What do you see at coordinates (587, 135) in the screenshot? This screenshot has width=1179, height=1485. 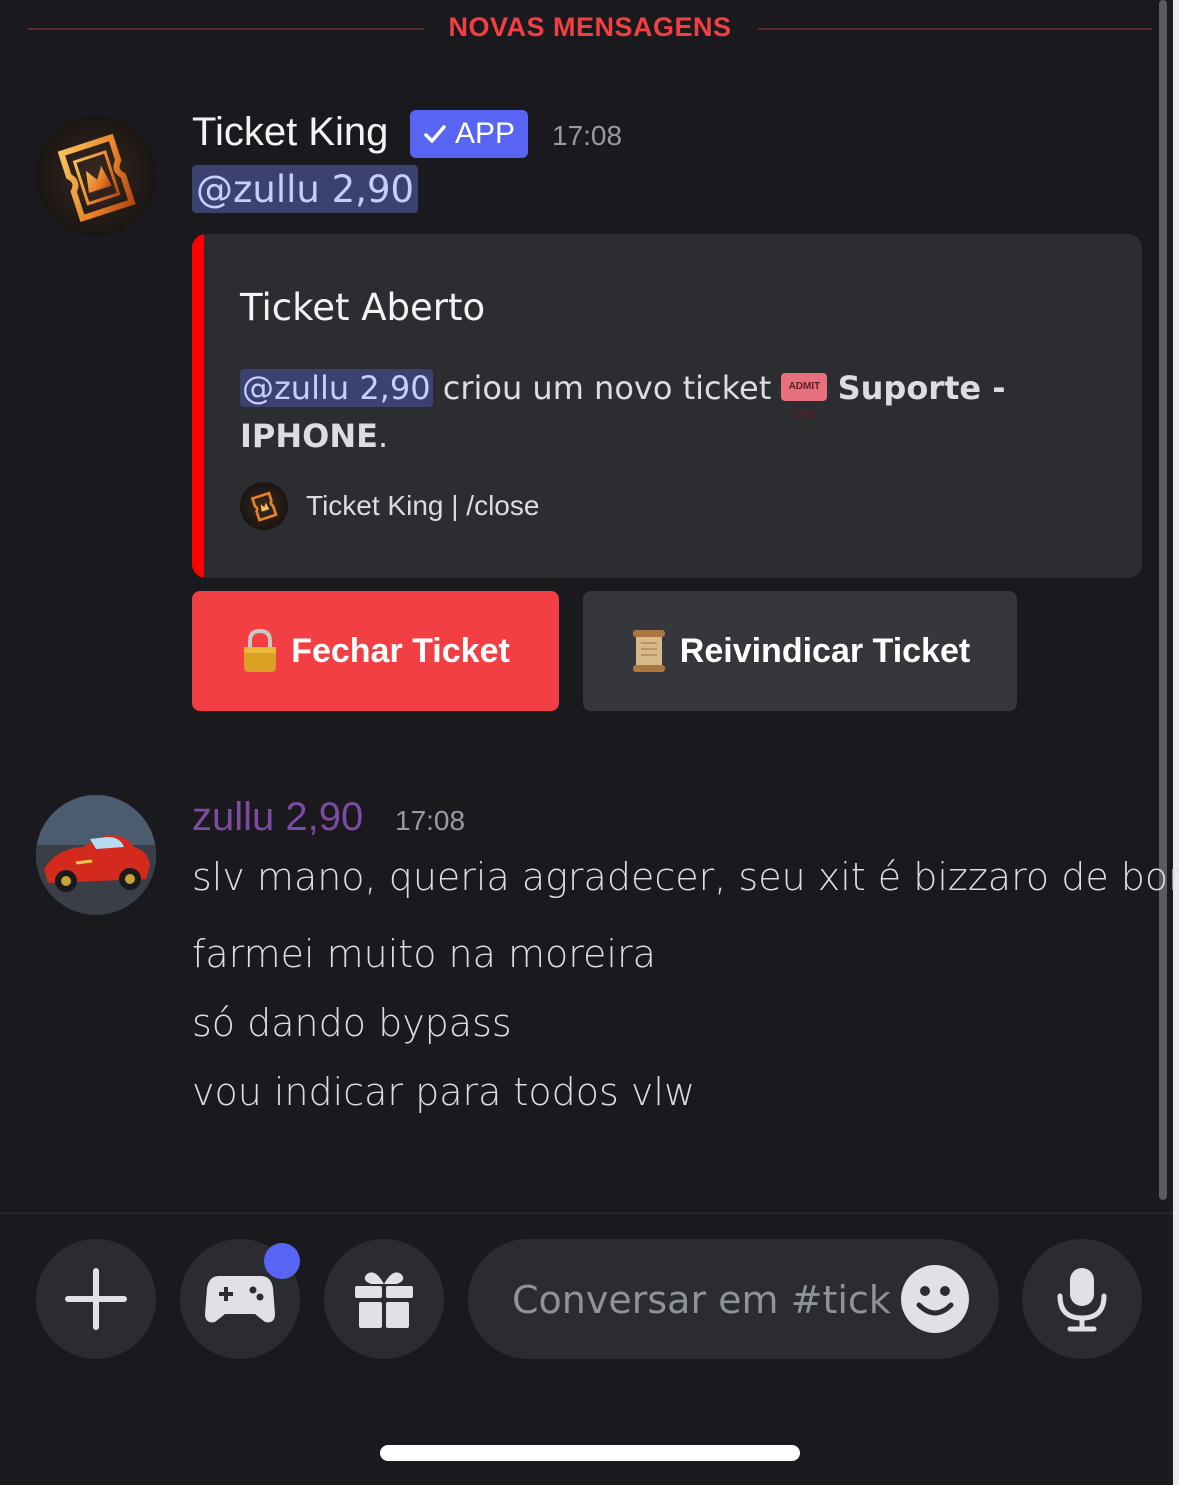 I see `bot-message-time: 17:08` at bounding box center [587, 135].